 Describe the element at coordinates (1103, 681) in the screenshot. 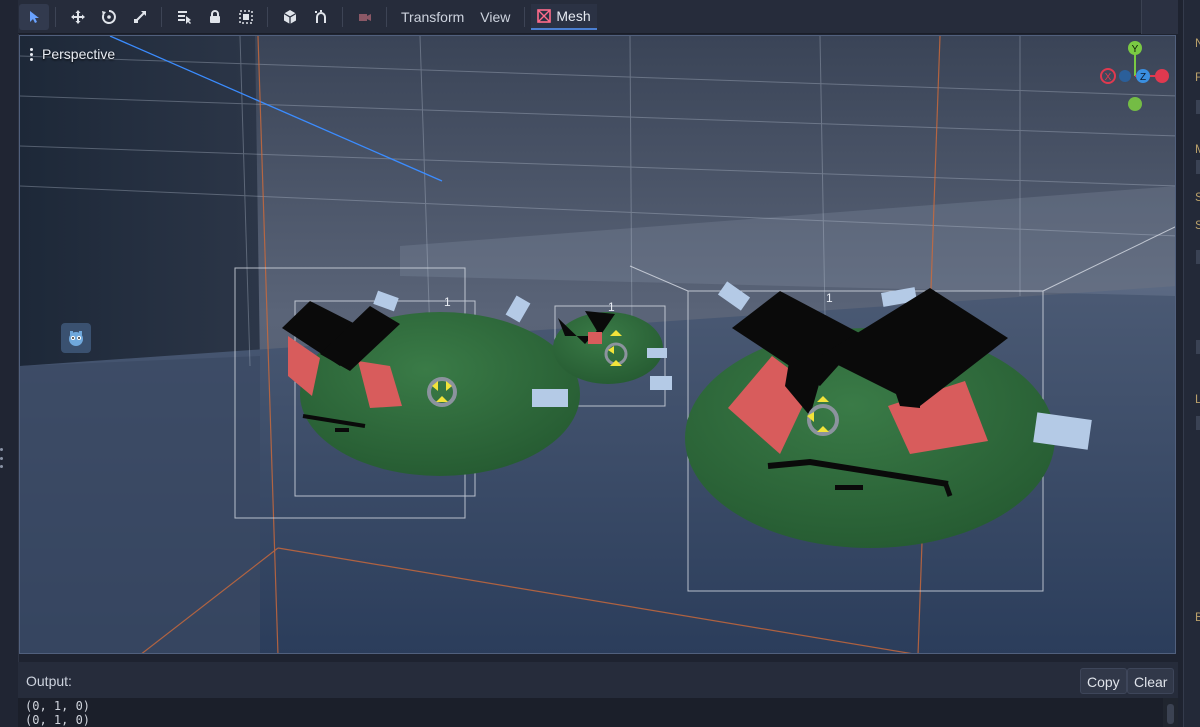

I see `copy-button: Copy` at that location.